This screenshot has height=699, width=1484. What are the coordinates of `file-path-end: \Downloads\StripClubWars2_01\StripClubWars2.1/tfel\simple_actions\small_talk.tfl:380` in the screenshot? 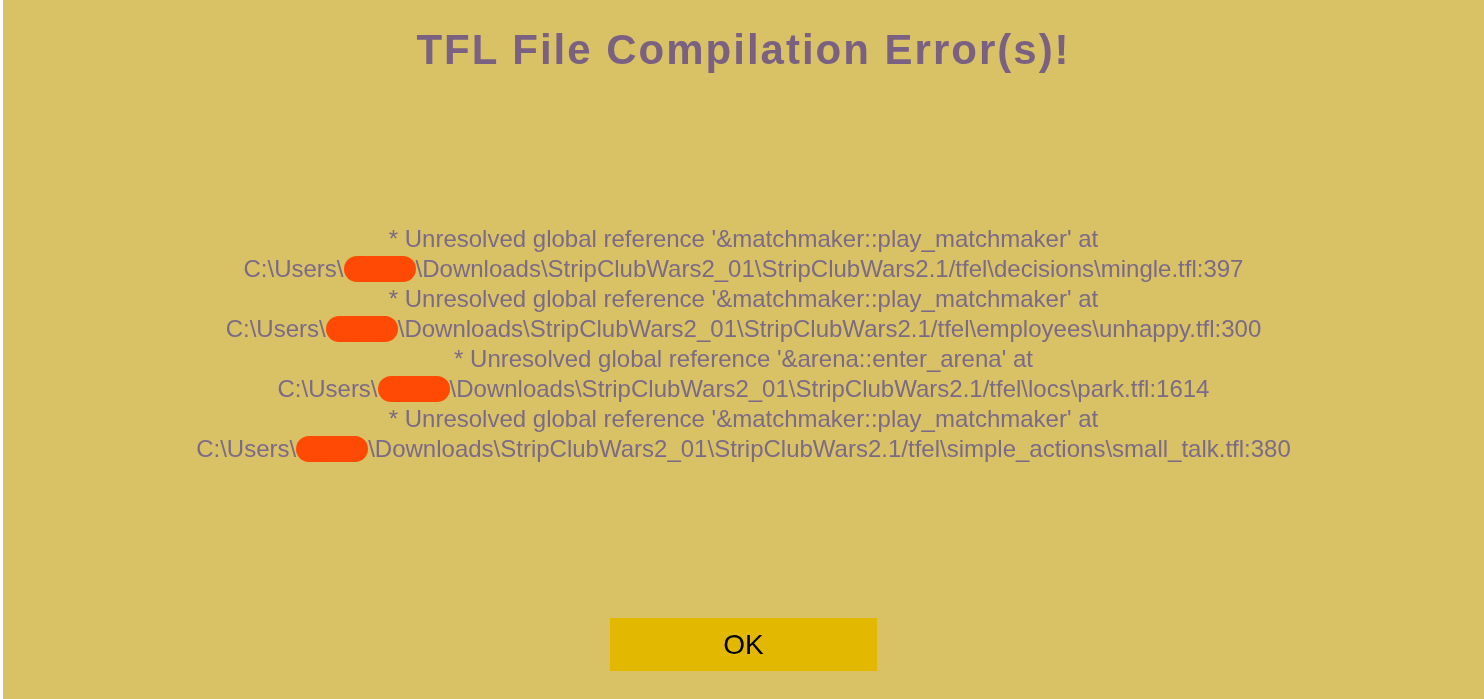 It's located at (829, 449).